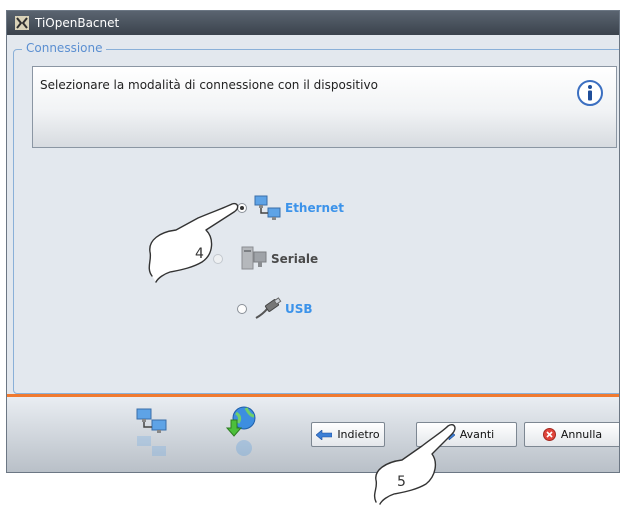 This screenshot has width=620, height=507. Describe the element at coordinates (268, 308) in the screenshot. I see `usb-cable-icon` at that location.